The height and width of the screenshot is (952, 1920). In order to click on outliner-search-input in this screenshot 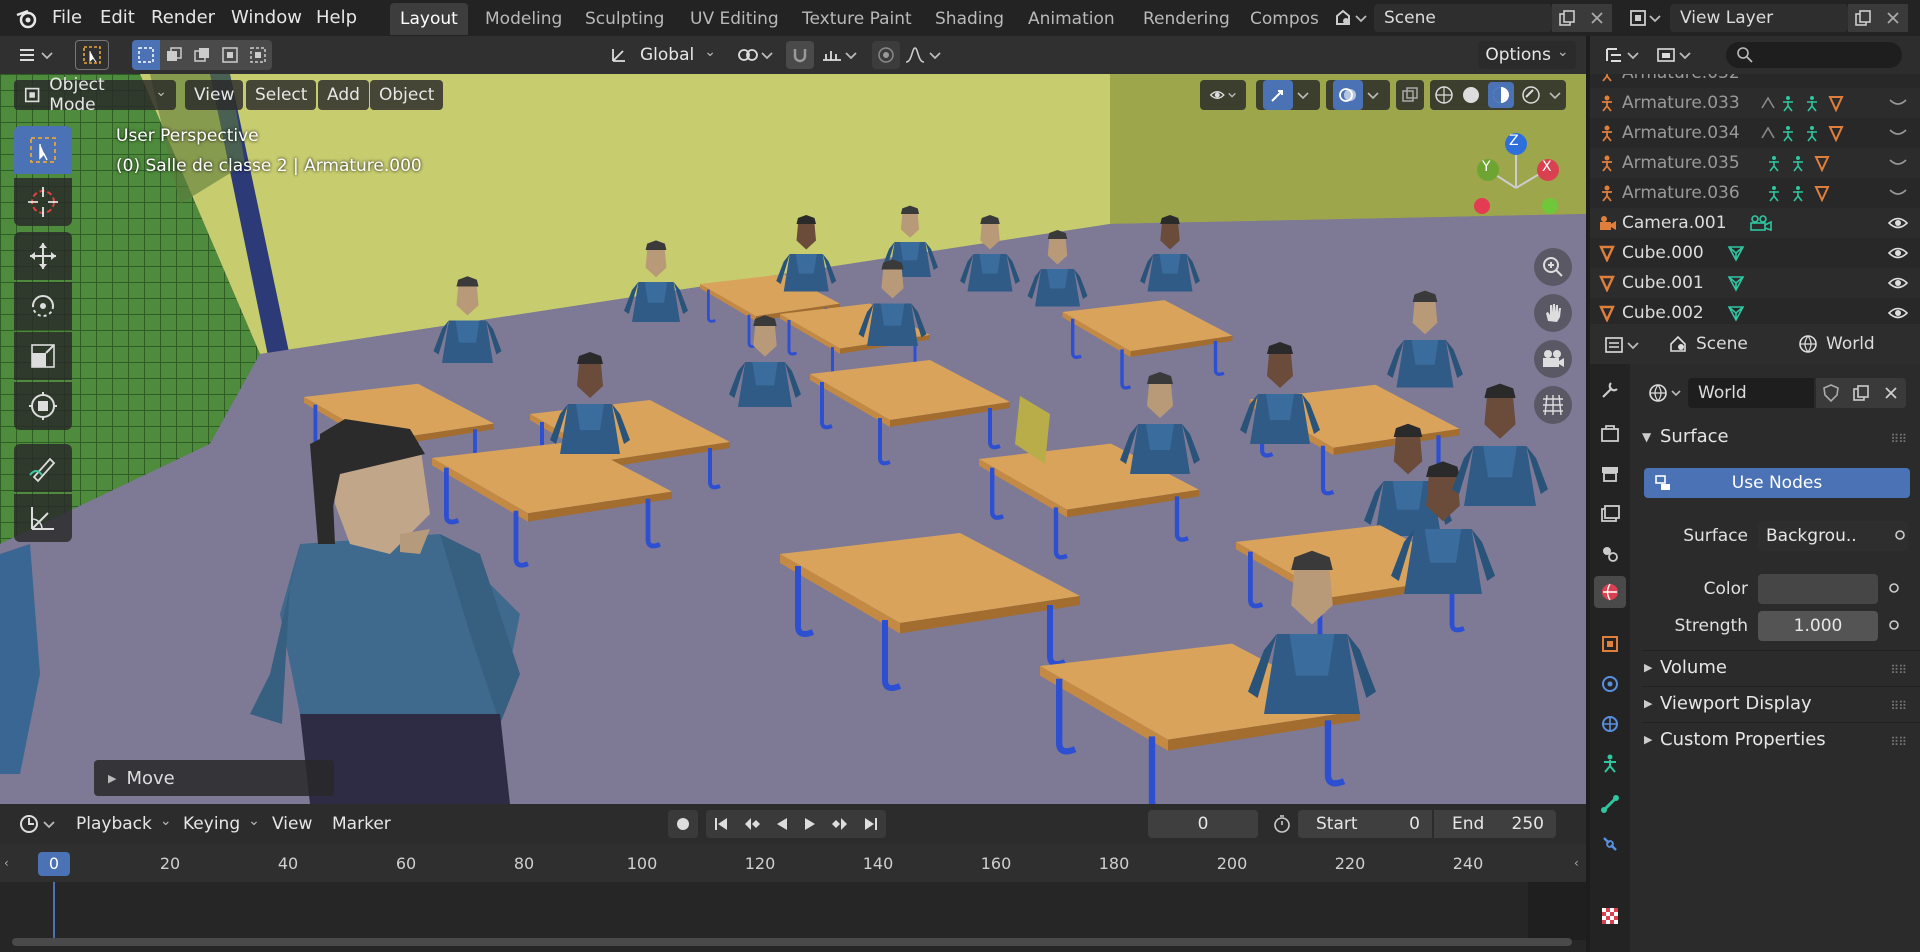, I will do `click(1814, 55)`.